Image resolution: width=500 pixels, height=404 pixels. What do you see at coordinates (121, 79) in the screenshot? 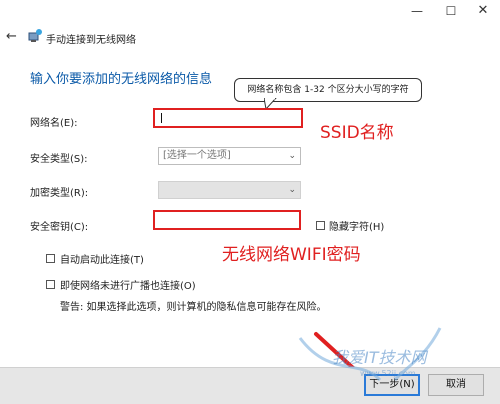
I see `page-heading: 输入你要添加的无线网络的信息` at bounding box center [121, 79].